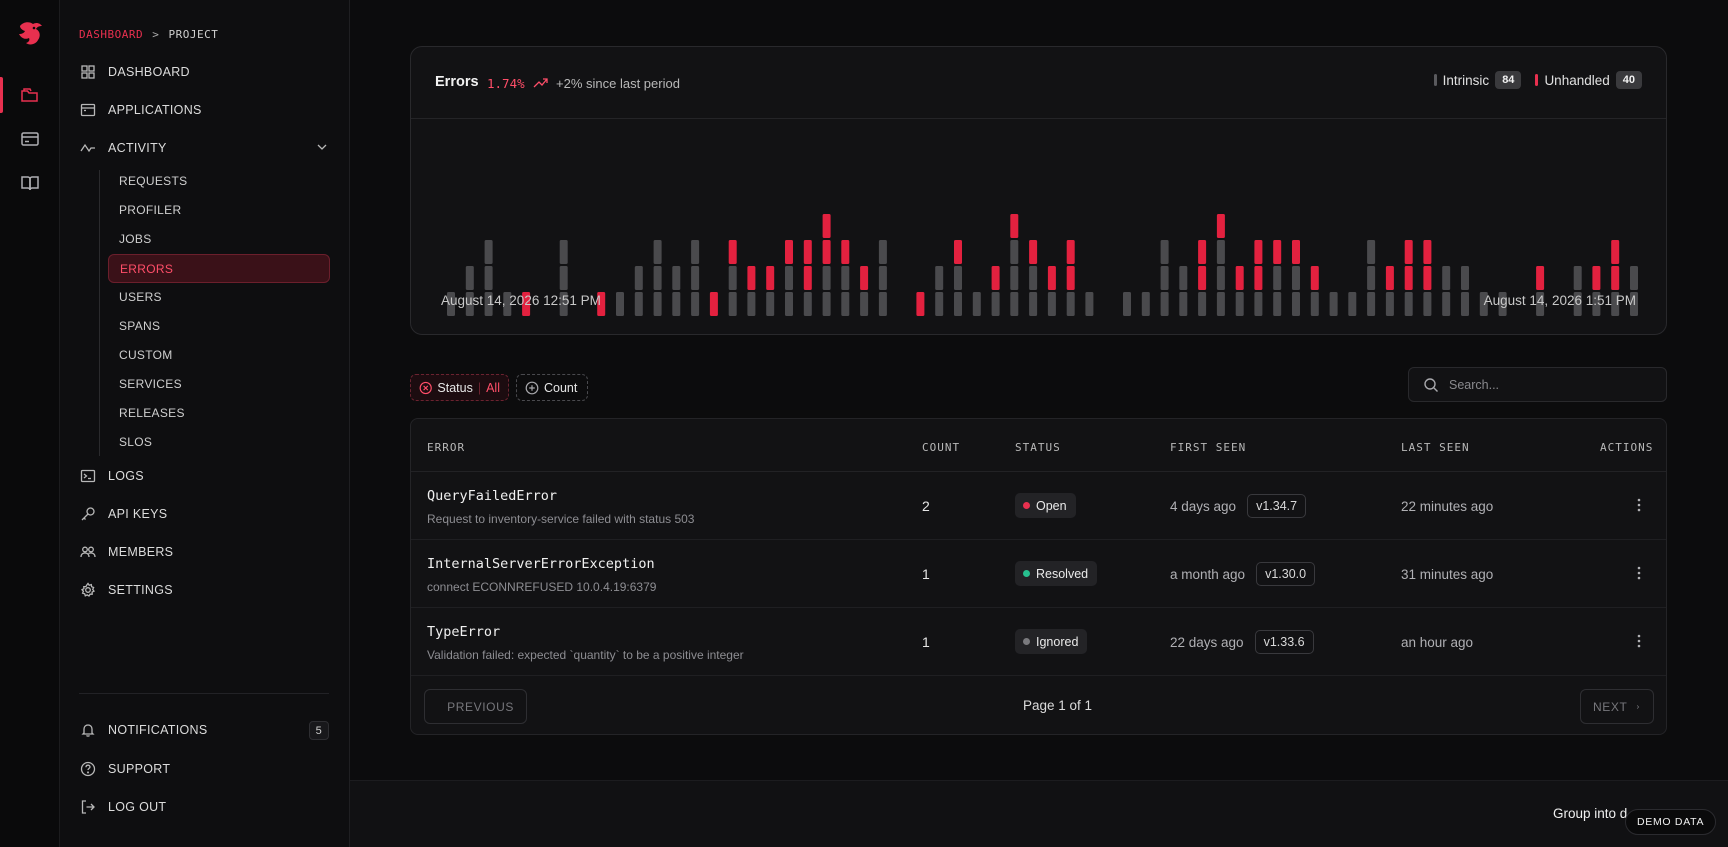 The image size is (1728, 847). What do you see at coordinates (1051, 505) in the screenshot?
I see `status-label: Open` at bounding box center [1051, 505].